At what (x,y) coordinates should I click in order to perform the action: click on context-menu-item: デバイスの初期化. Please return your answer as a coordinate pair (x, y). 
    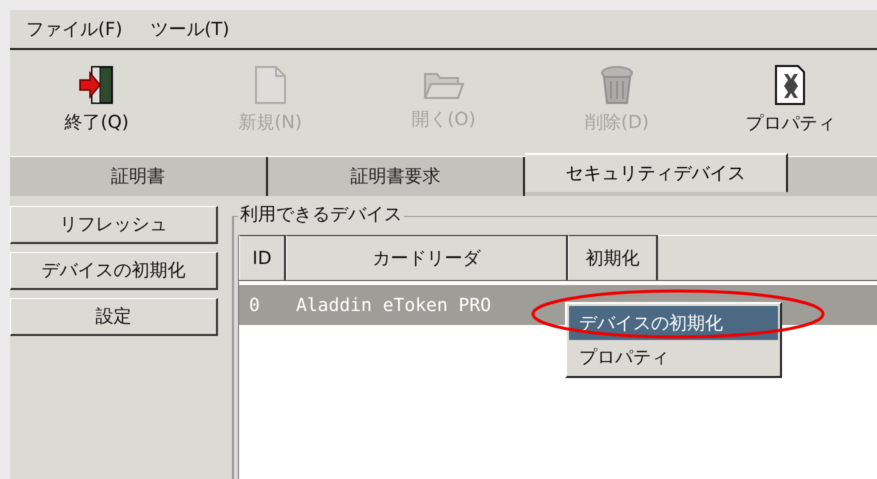
    Looking at the image, I should click on (673, 323).